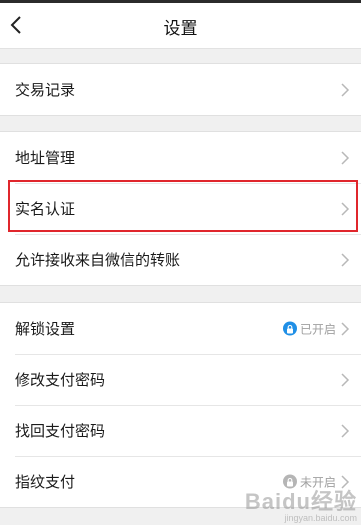 This screenshot has height=525, width=361. I want to click on menu-item-label: 交易记录, so click(45, 90).